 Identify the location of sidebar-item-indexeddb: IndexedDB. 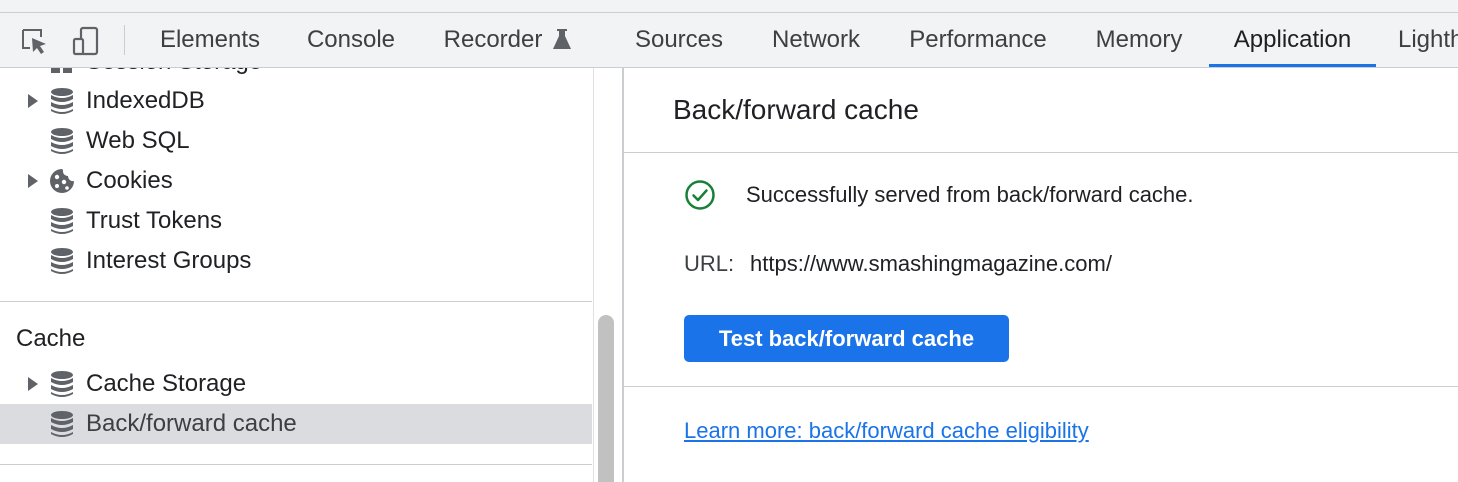
(296, 101).